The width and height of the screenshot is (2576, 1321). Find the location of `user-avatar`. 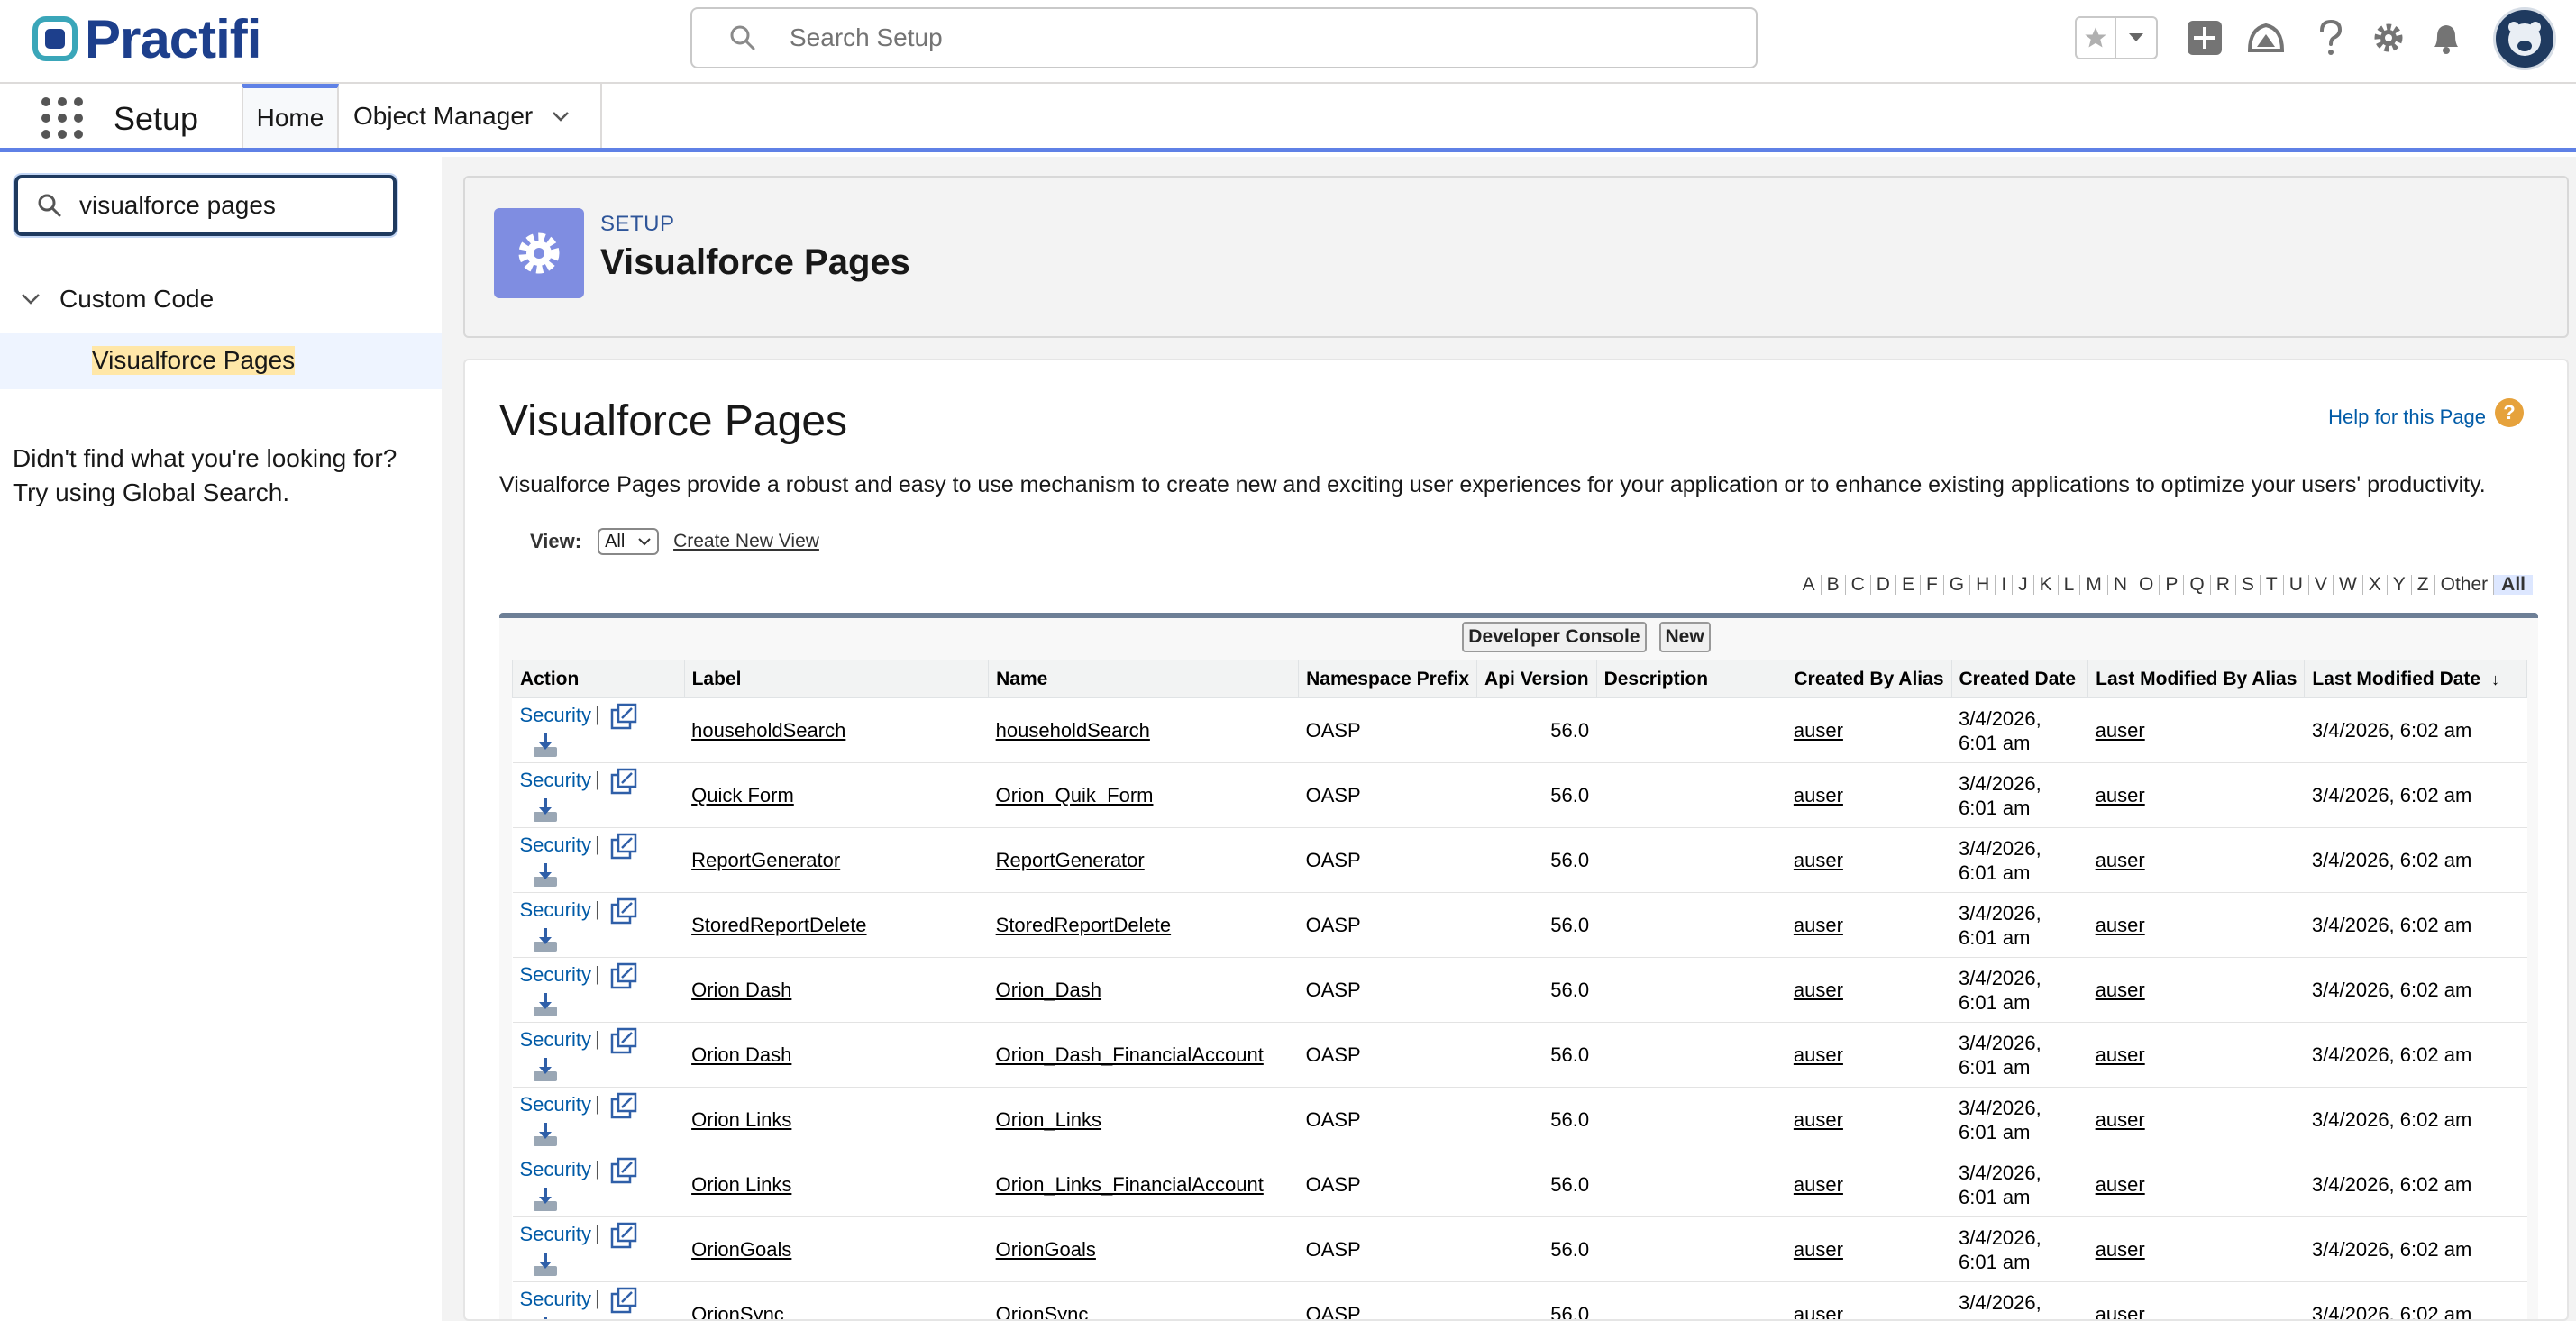

user-avatar is located at coordinates (2524, 38).